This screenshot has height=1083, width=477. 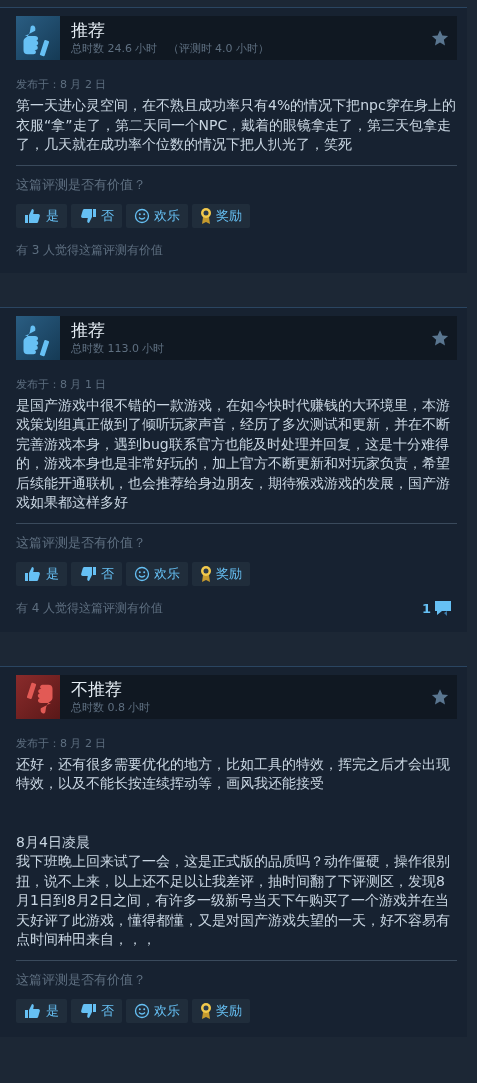 What do you see at coordinates (111, 707) in the screenshot?
I see `playtime-text: 总时数 0.8 小时` at bounding box center [111, 707].